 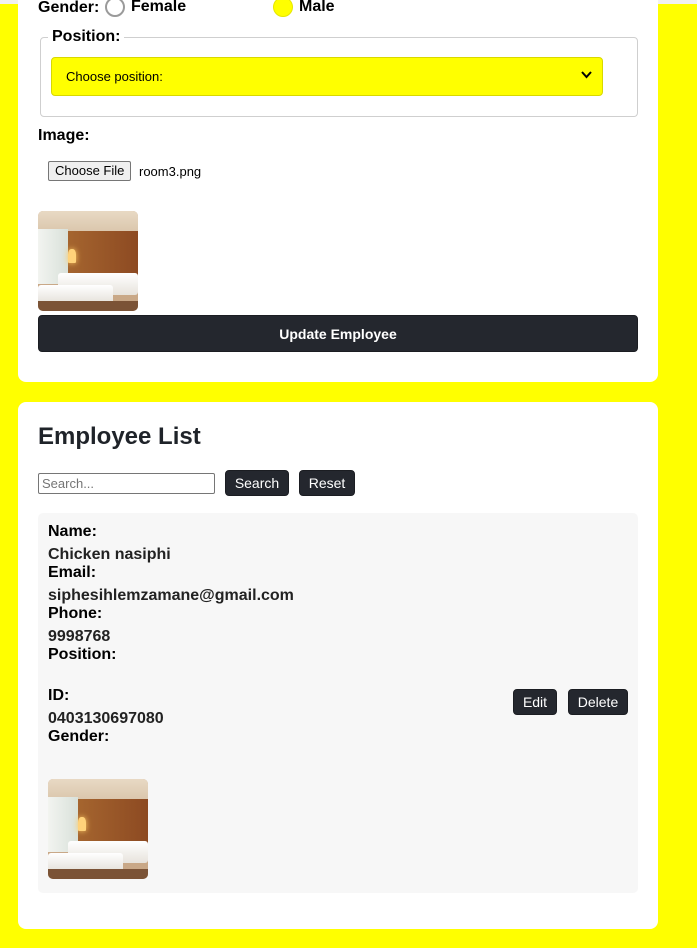 I want to click on position-select: Choose position:, so click(x=327, y=76).